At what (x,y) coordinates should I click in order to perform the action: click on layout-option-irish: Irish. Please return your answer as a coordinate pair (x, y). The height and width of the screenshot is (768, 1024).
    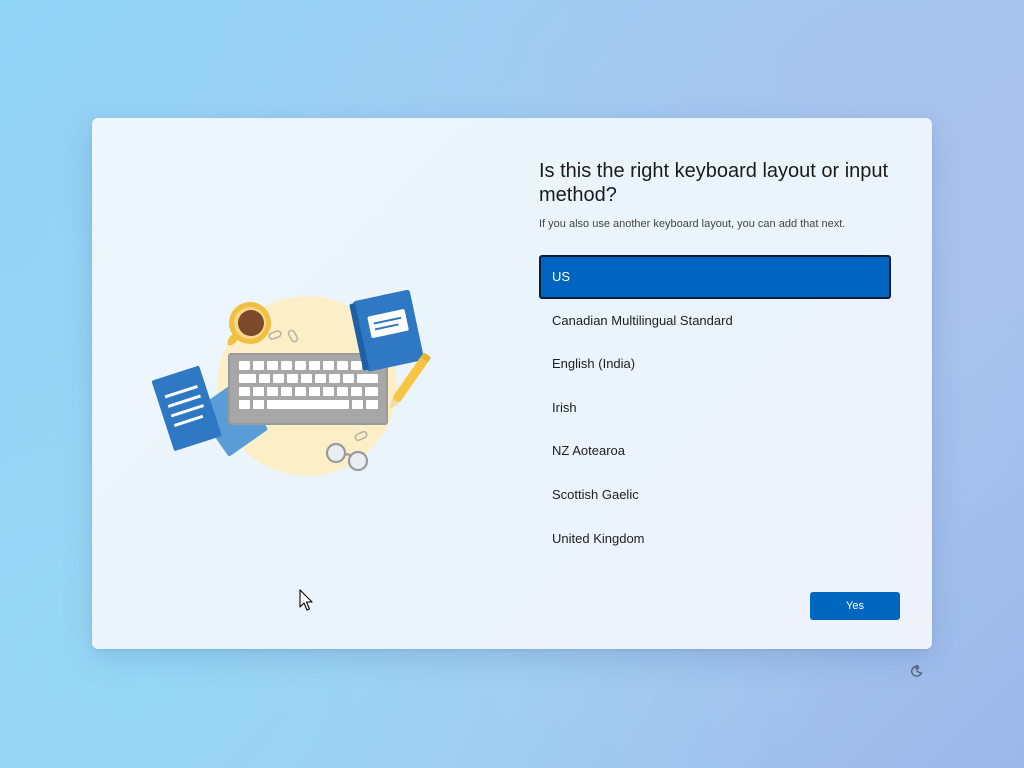
    Looking at the image, I should click on (715, 408).